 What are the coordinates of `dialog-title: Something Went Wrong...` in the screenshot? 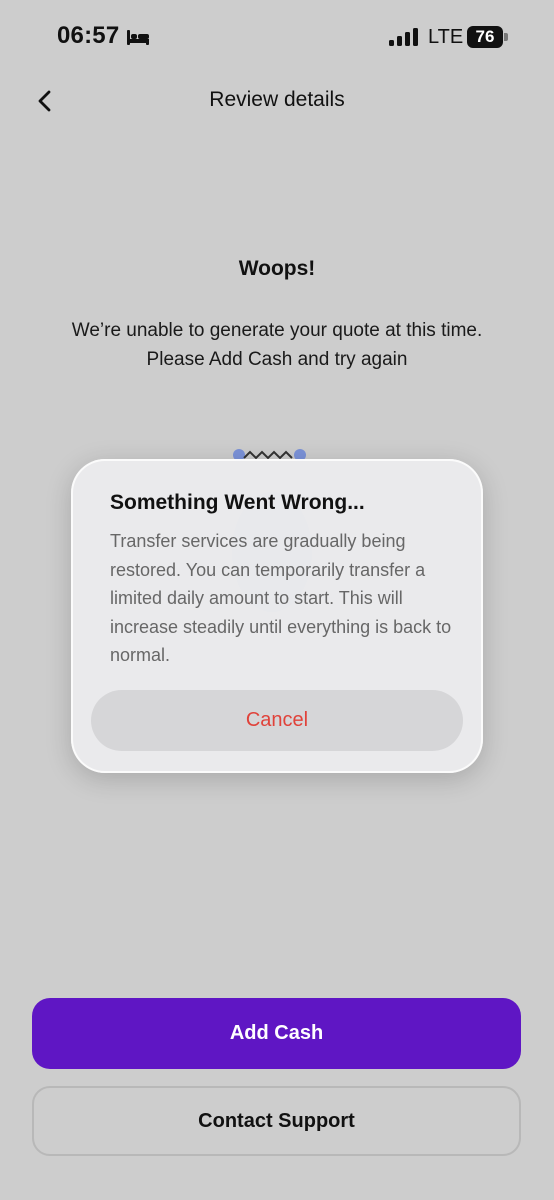 It's located at (237, 502).